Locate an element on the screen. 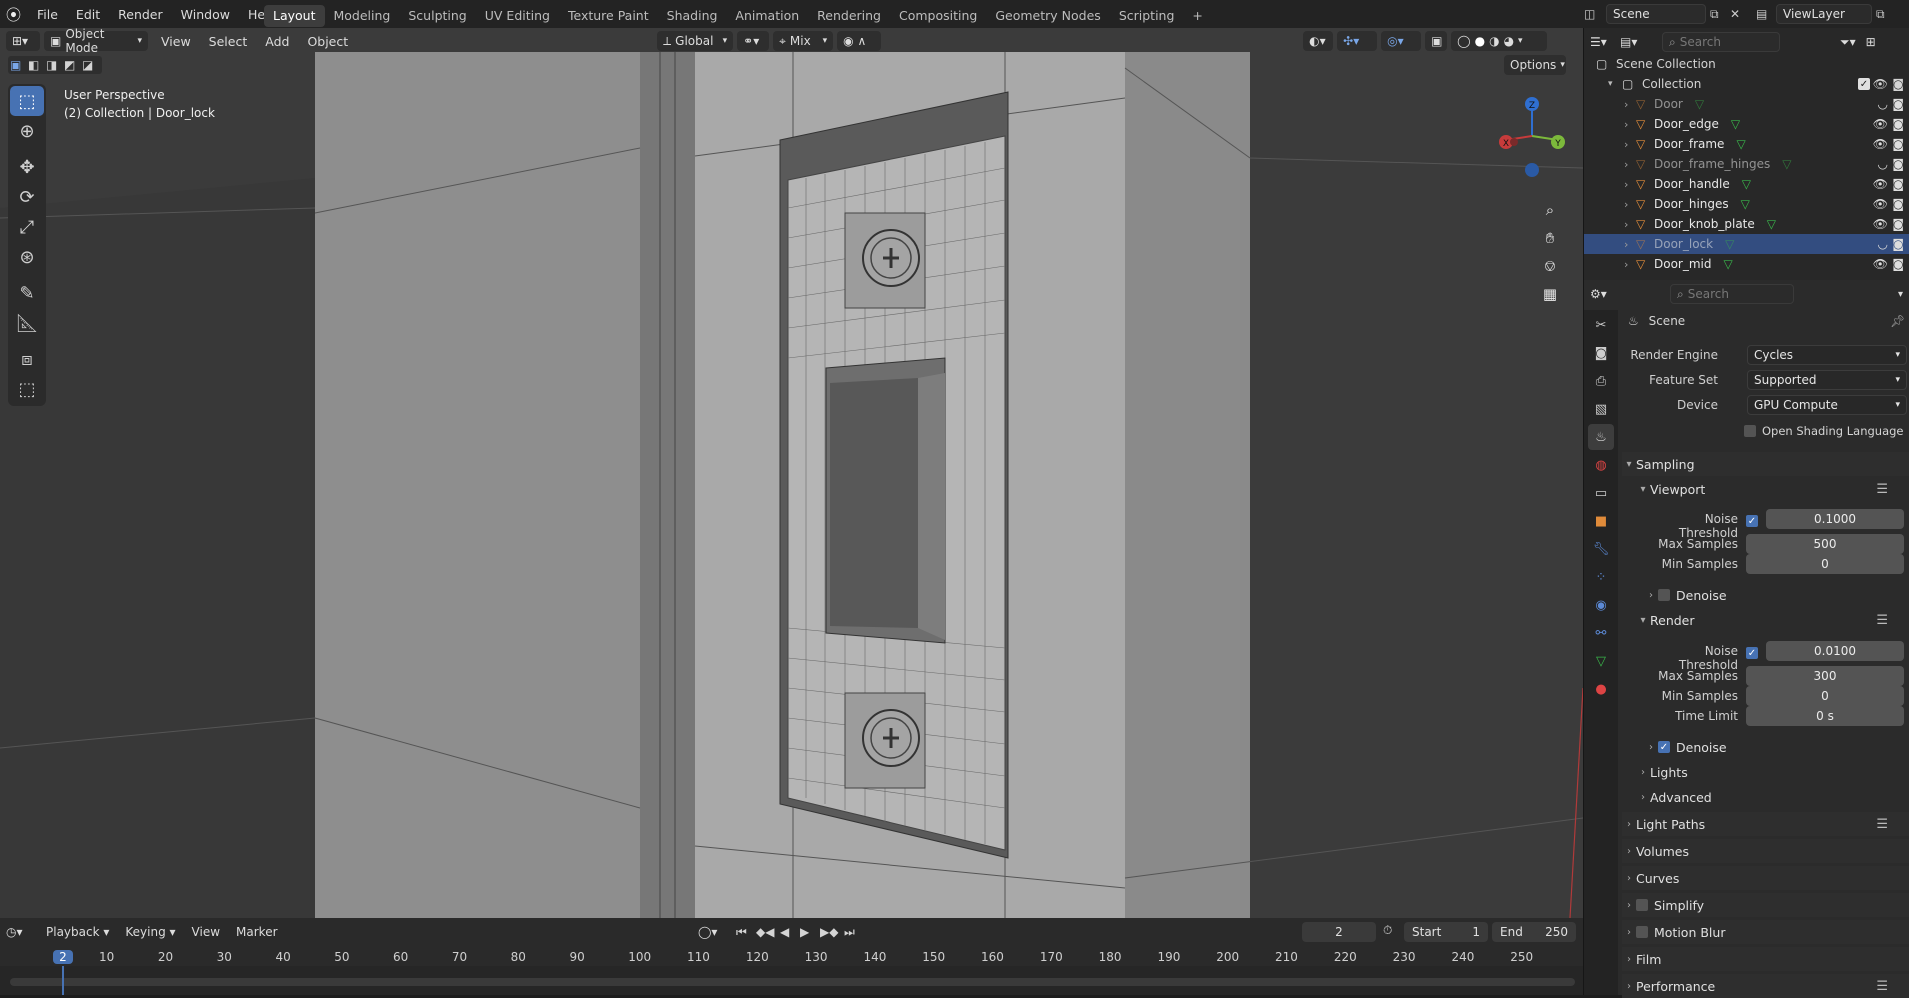 This screenshot has height=998, width=1909. tab-layout: Layout is located at coordinates (294, 15).